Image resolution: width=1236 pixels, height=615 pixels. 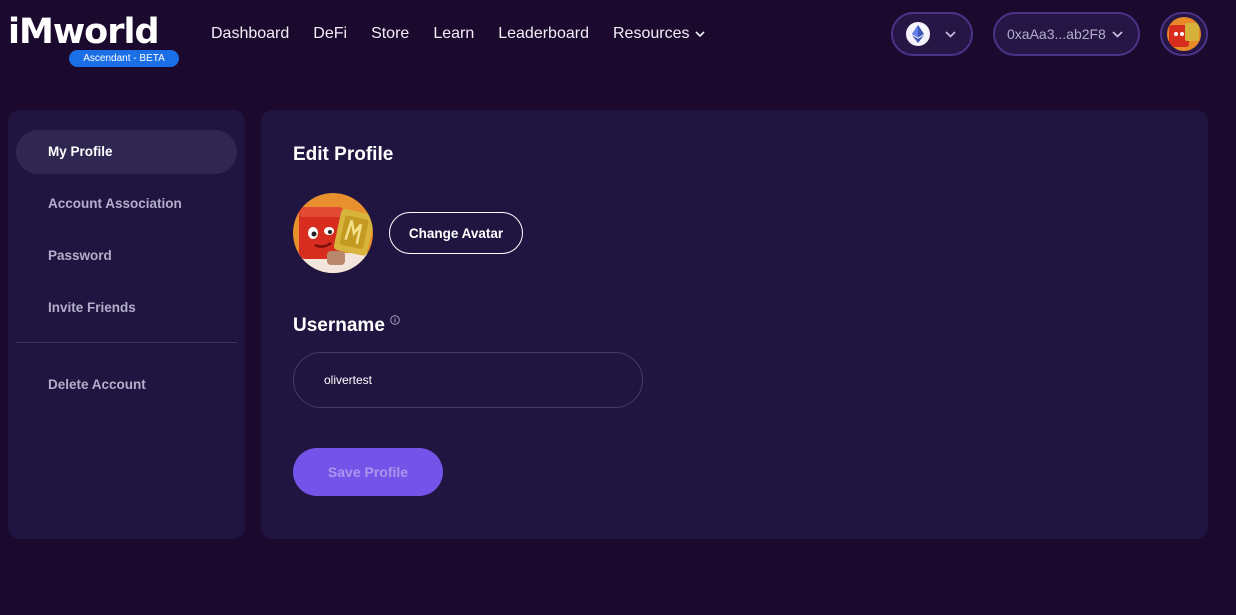 I want to click on user-avatar-button, so click(x=1184, y=34).